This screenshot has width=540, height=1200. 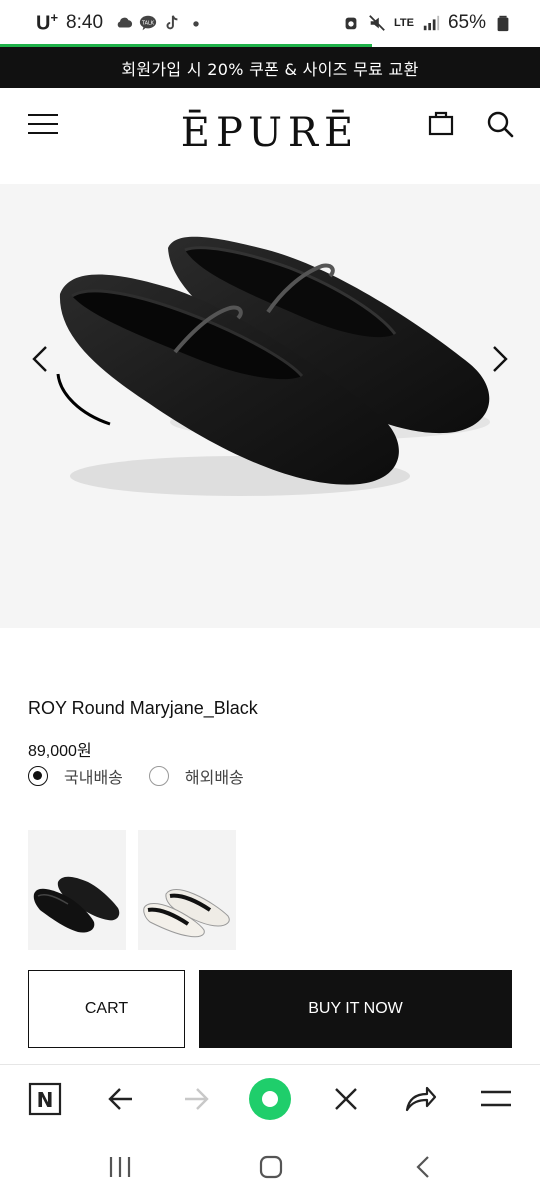 I want to click on cloud-icon, so click(x=125, y=22).